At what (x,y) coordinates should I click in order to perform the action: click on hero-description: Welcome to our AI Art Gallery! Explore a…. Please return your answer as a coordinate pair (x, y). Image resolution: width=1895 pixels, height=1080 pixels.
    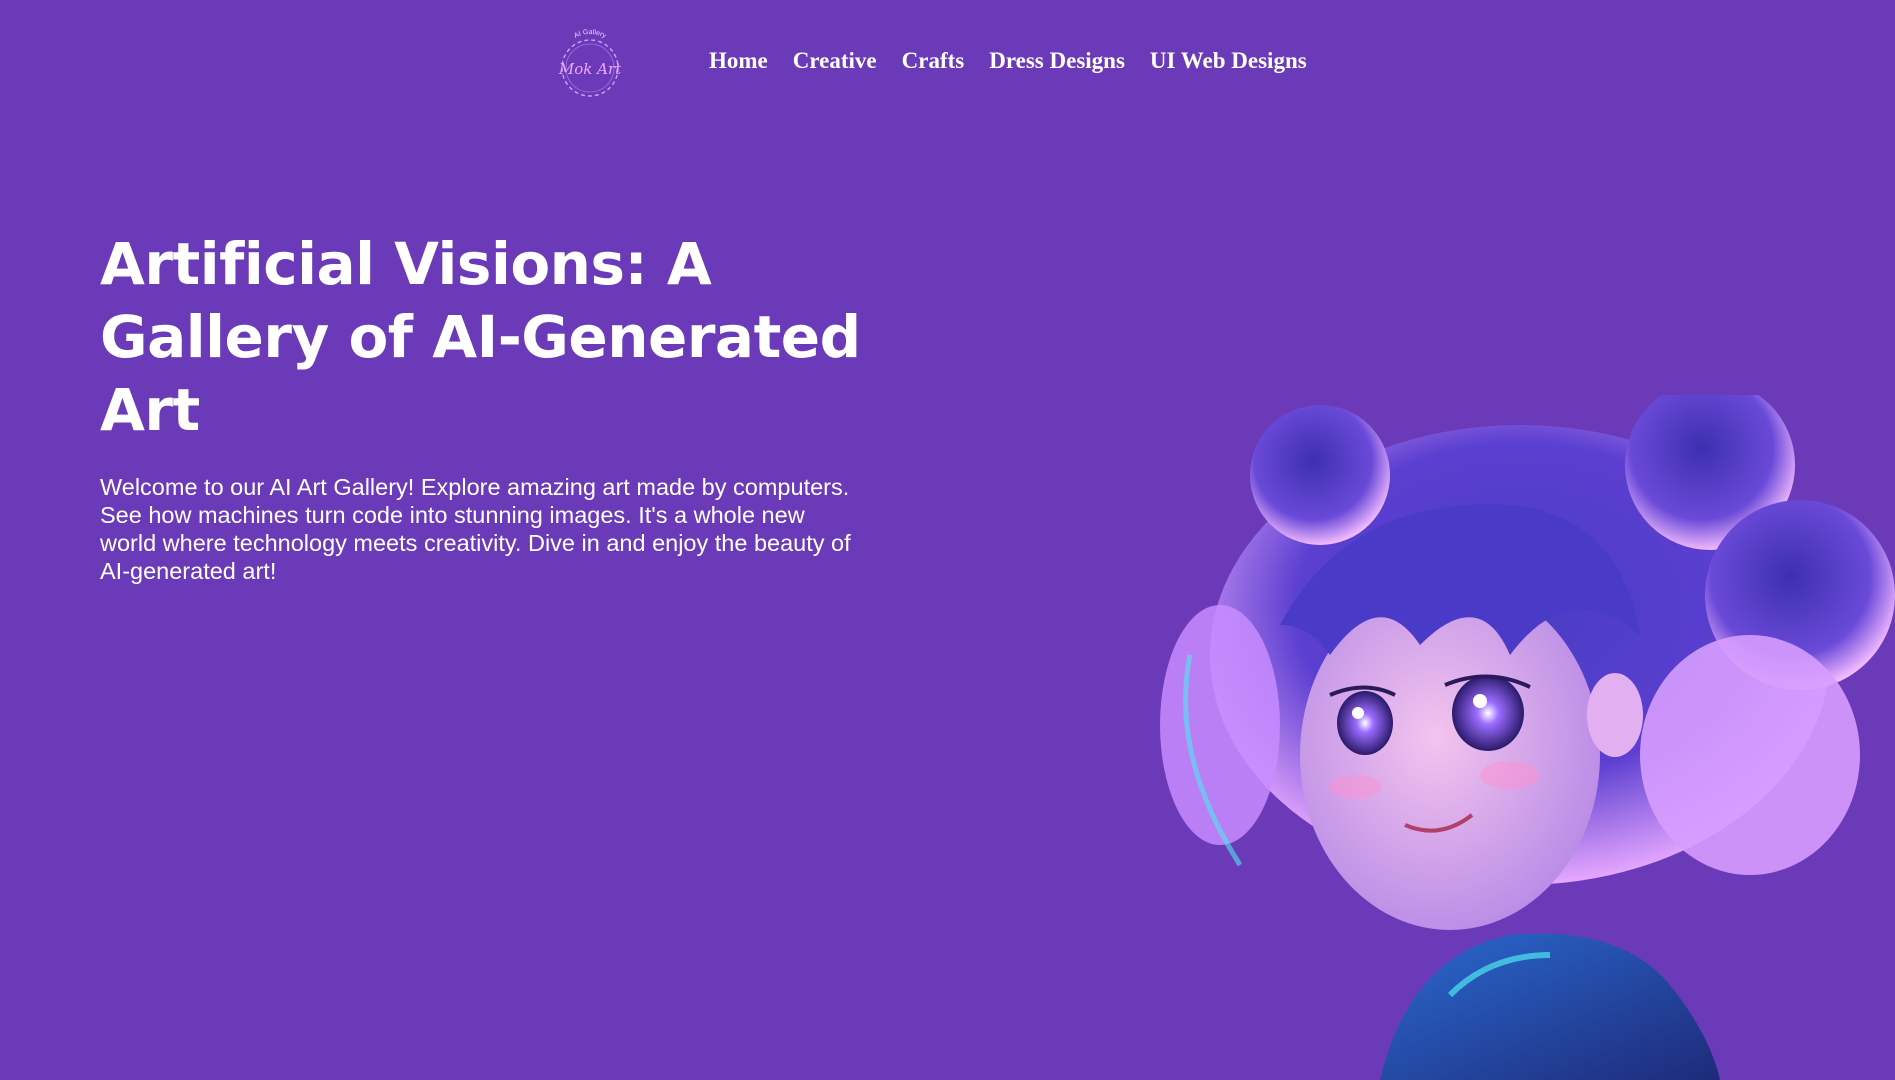
    Looking at the image, I should click on (475, 529).